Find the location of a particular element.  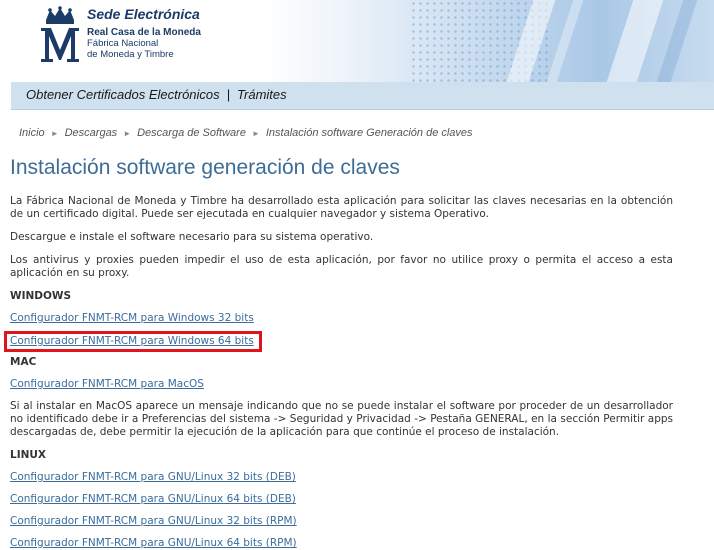

fnmt-logo-icon is located at coordinates (60, 35).